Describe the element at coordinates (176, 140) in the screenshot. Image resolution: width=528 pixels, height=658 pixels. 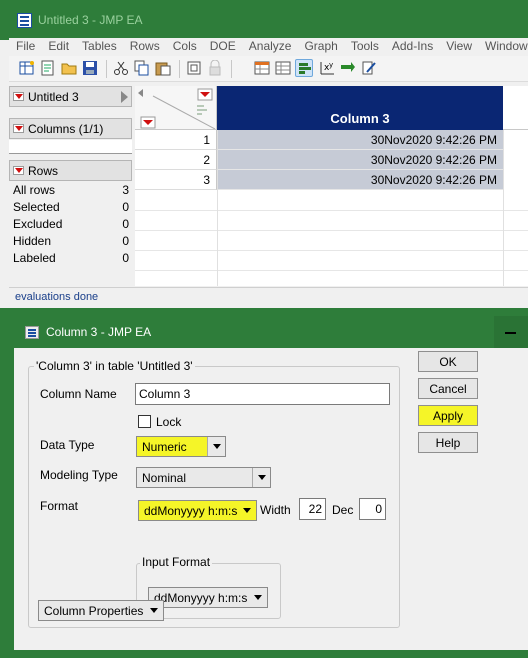
I see `row-number: 1` at that location.